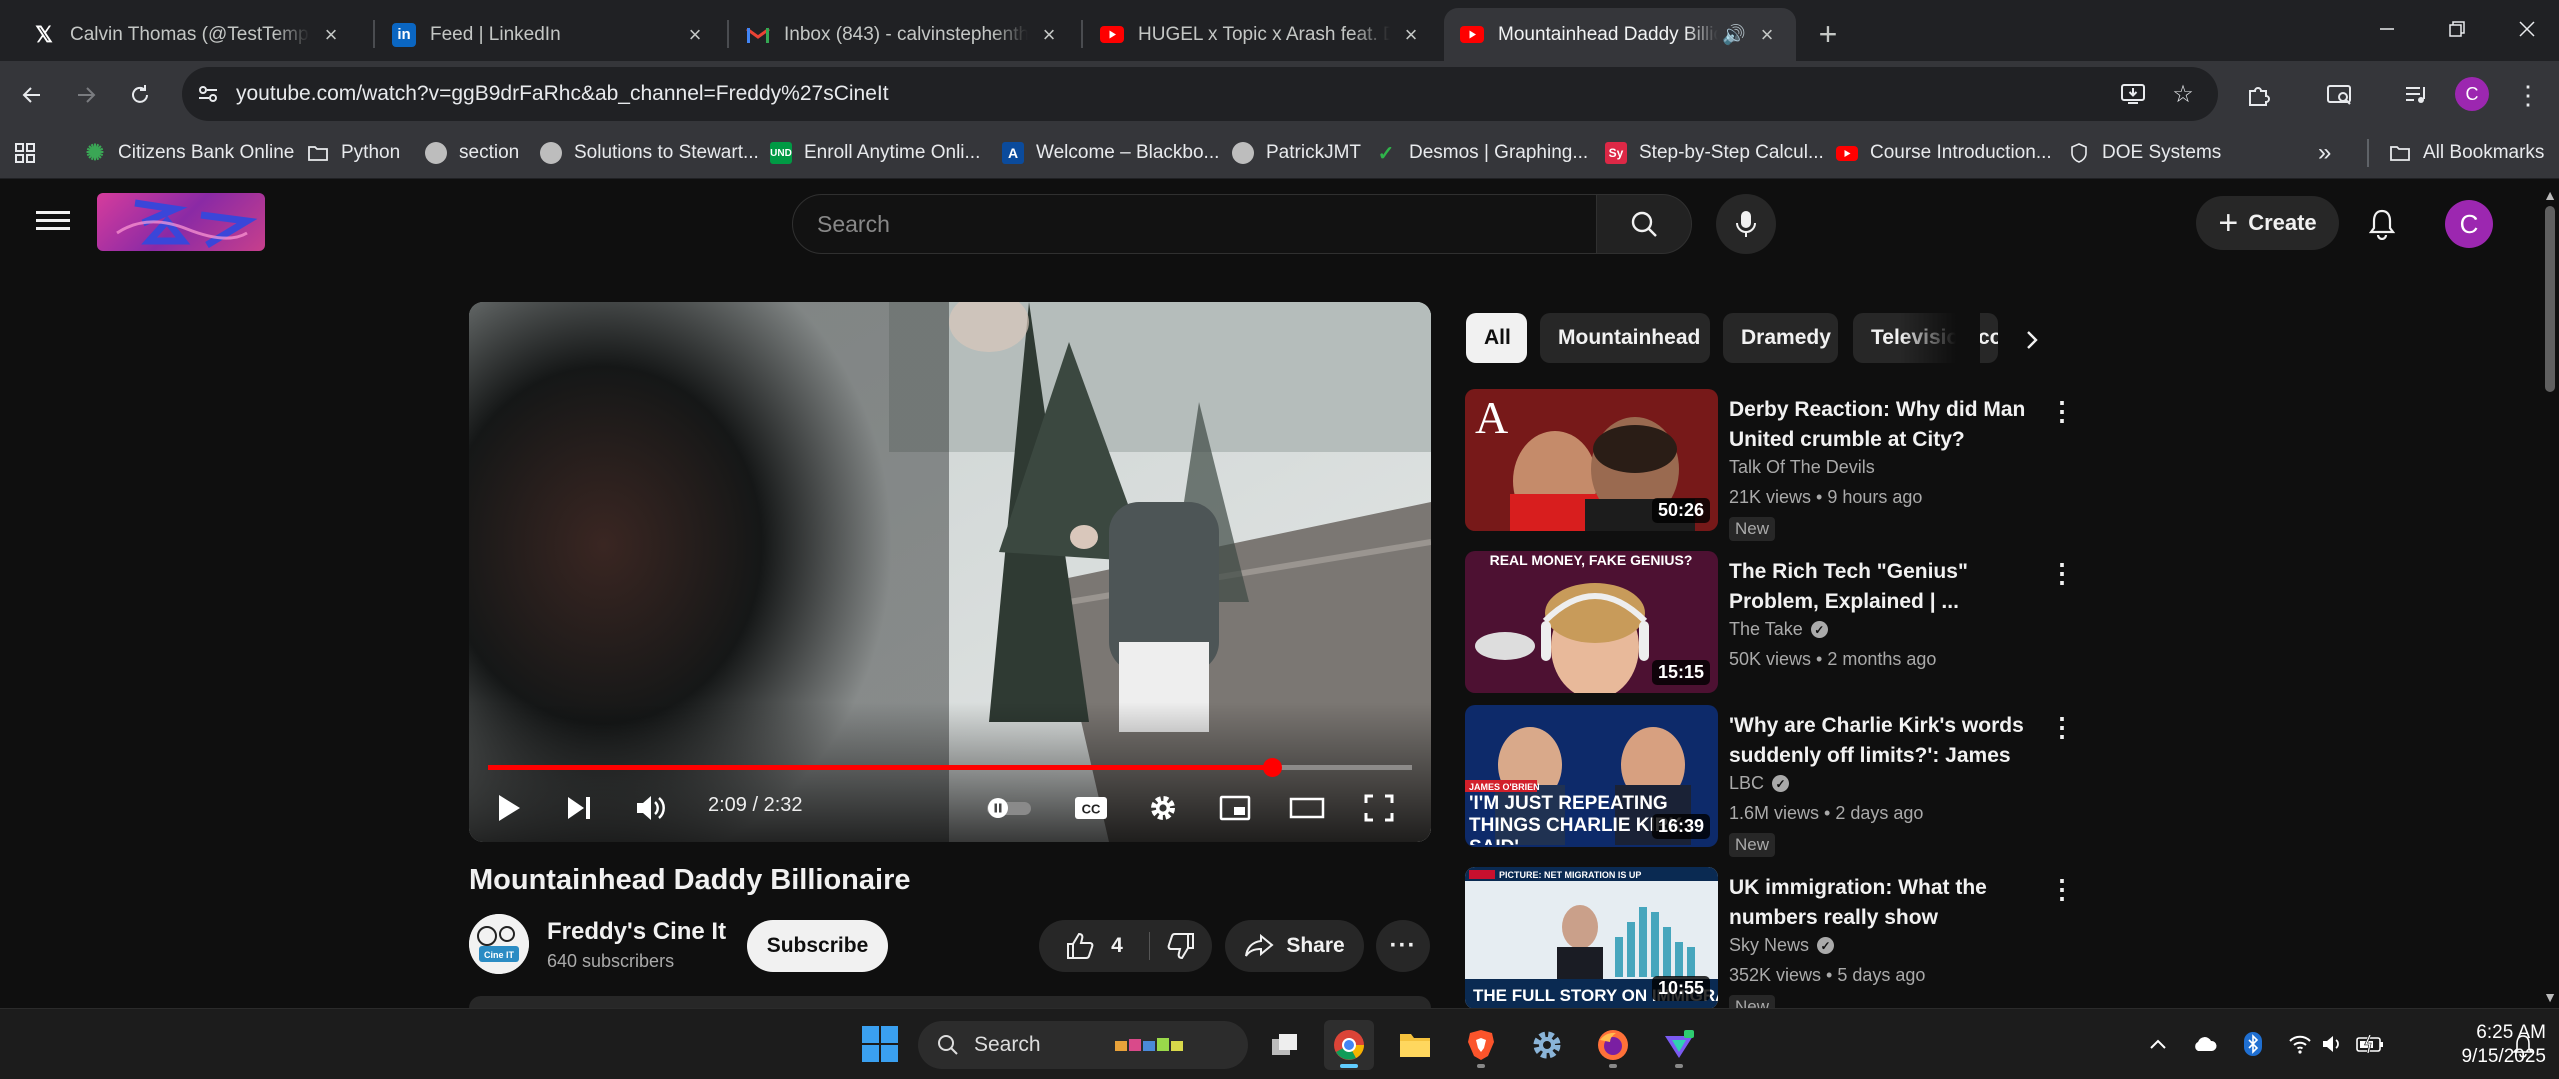 The image size is (2559, 1079). Describe the element at coordinates (636, 932) in the screenshot. I see `channel-name: Freddy's Cine It` at that location.